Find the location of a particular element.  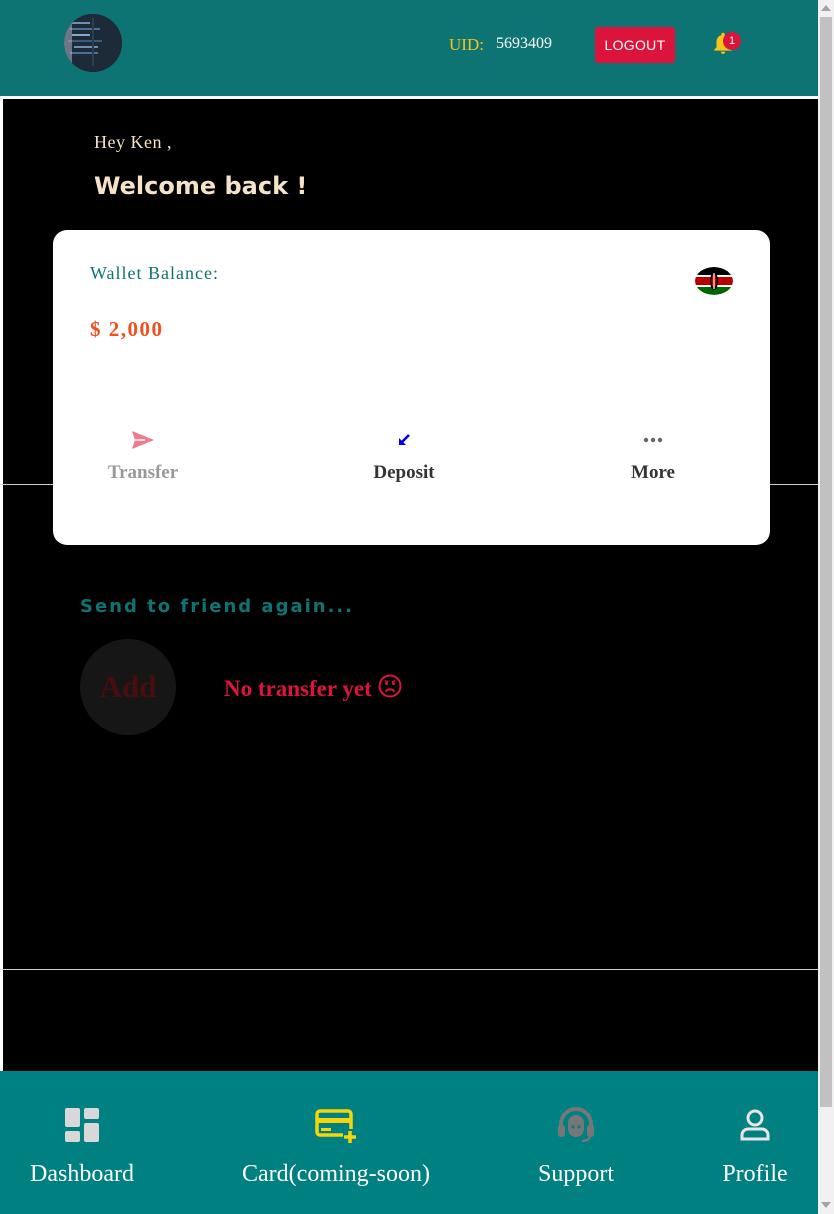

transfer-action: Transfer is located at coordinates (143, 456).